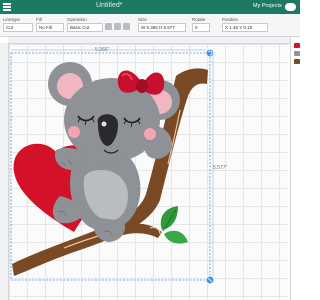 The image size is (320, 300). What do you see at coordinates (174, 225) in the screenshot?
I see `green-leaves` at bounding box center [174, 225].